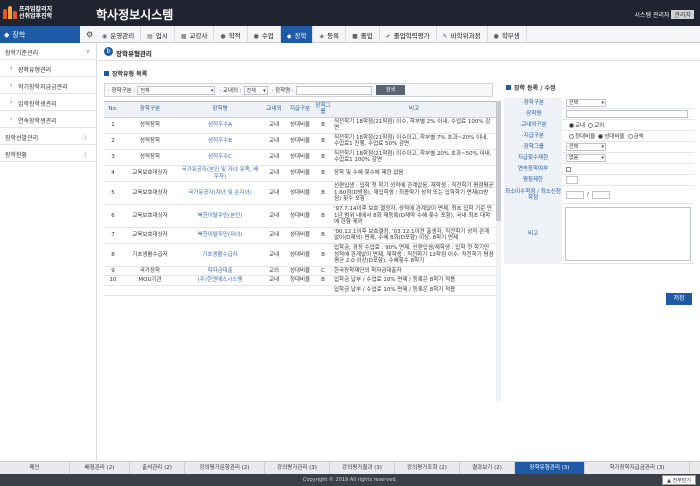 This screenshot has height=486, width=700. I want to click on sidebar-item-label: 장학선발관리, so click(22, 138).